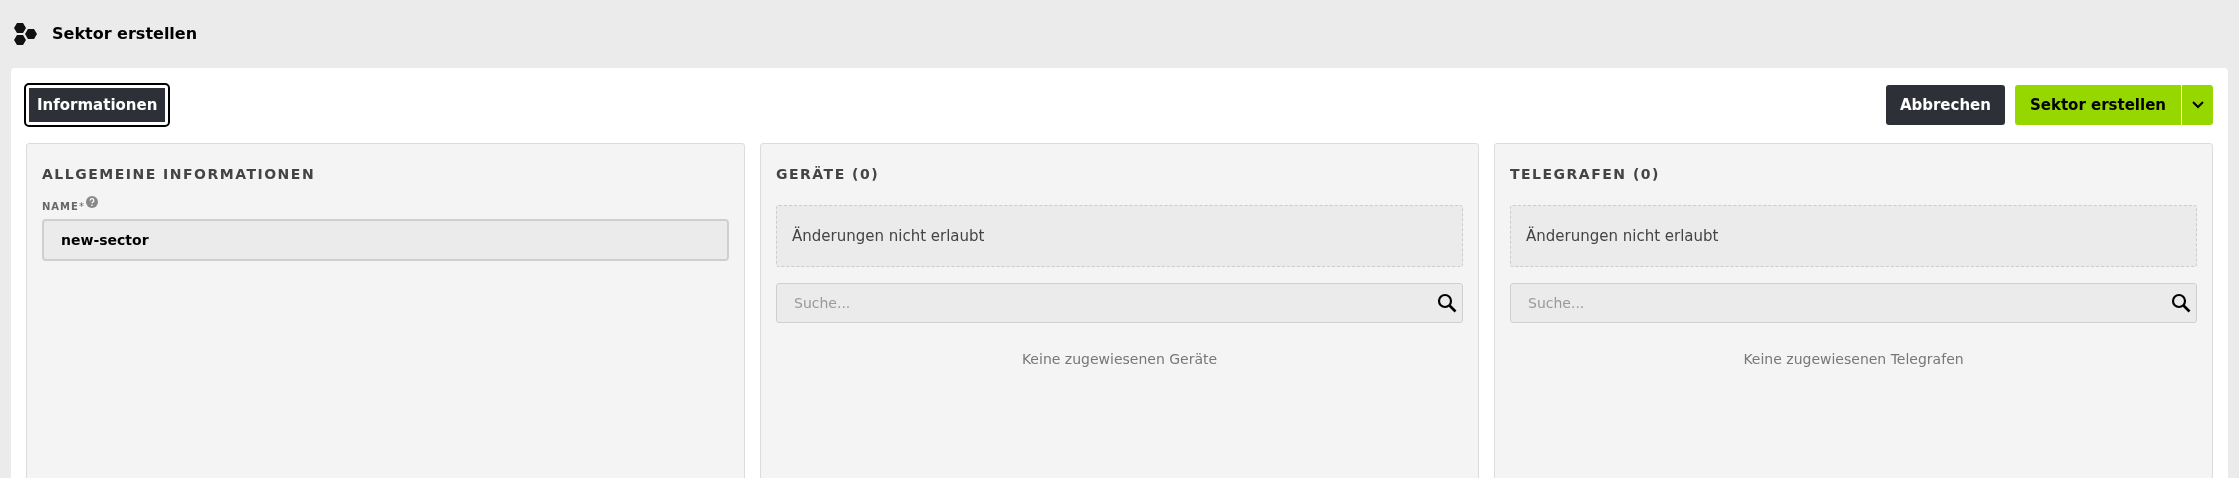  I want to click on help-icon, so click(91, 202).